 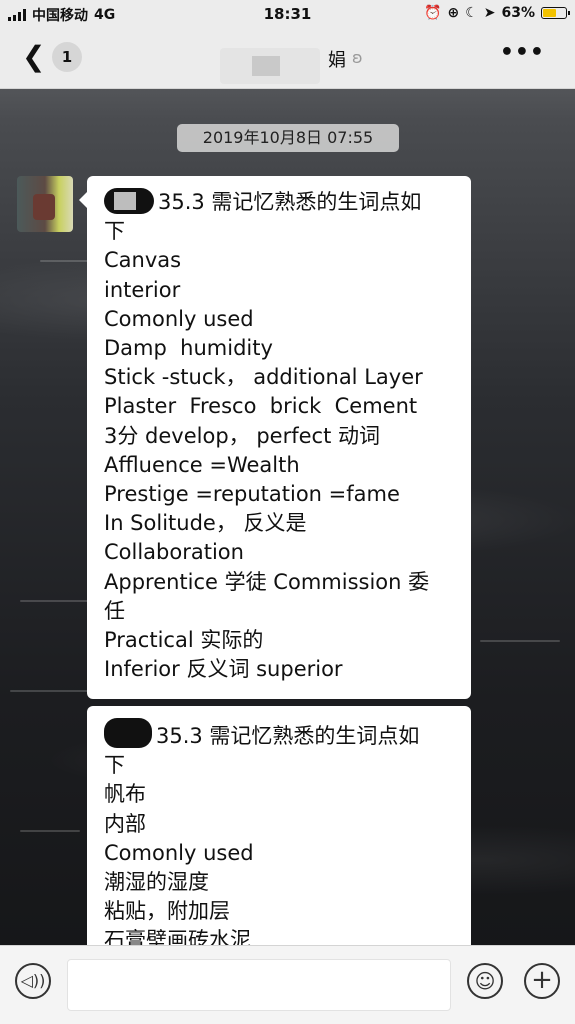 I want to click on location-icon: ➤, so click(x=489, y=13).